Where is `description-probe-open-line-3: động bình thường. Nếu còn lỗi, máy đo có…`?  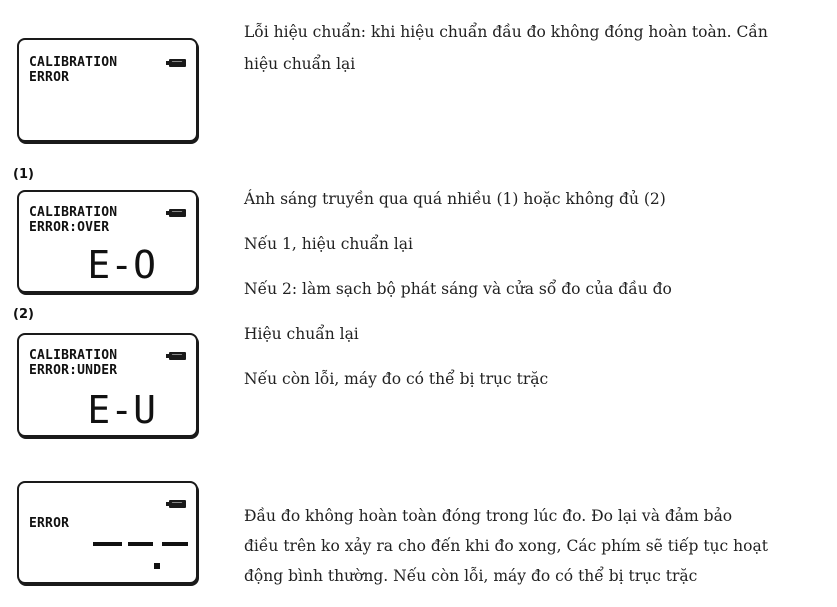
description-probe-open-line-3: động bình thường. Nếu còn lỗi, máy đo có… is located at coordinates (471, 576).